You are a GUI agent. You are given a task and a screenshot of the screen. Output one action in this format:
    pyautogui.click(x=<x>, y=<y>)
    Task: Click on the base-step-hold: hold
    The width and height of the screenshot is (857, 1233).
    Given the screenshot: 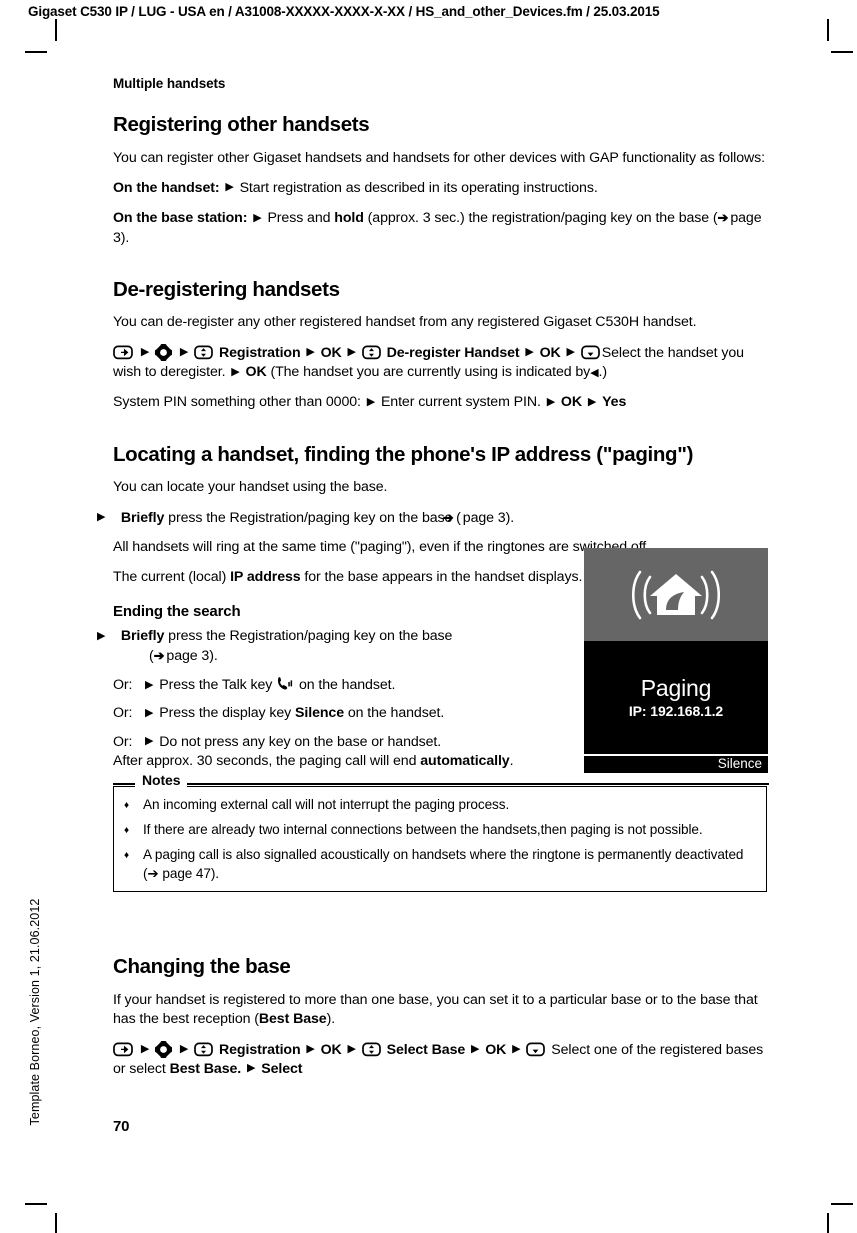 What is the action you would take?
    pyautogui.click(x=349, y=218)
    